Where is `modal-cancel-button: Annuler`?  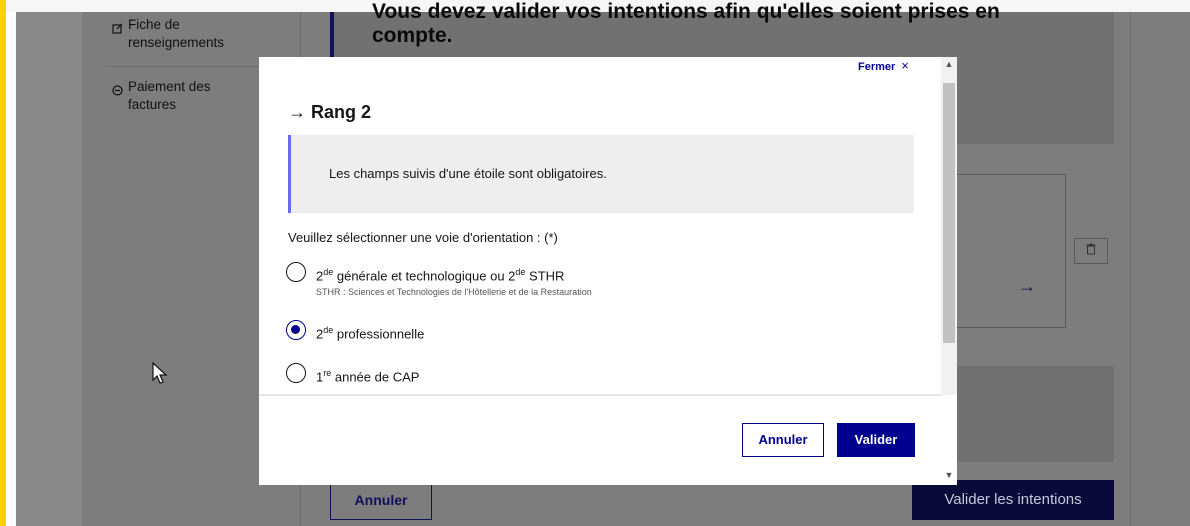
modal-cancel-button: Annuler is located at coordinates (783, 440).